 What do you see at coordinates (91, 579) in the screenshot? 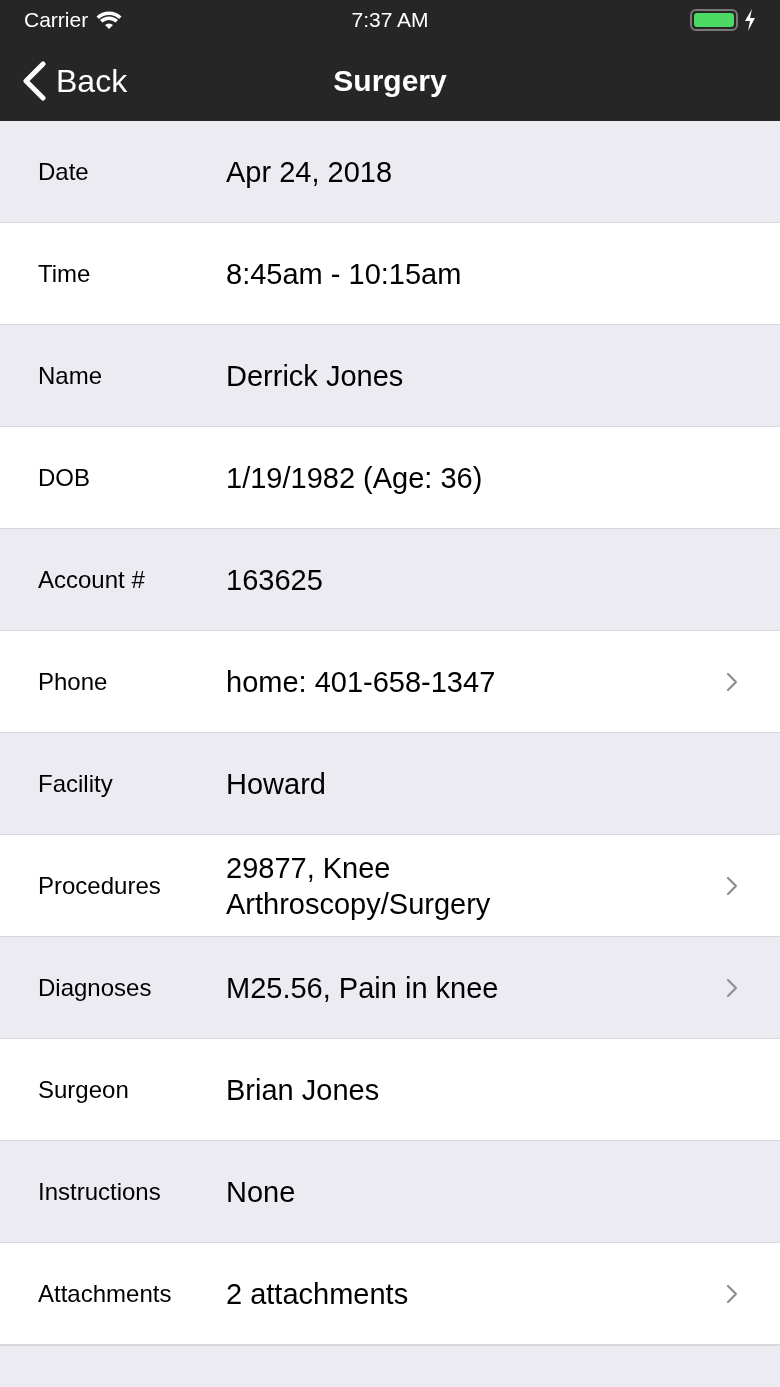
I see `field-label: Account #` at bounding box center [91, 579].